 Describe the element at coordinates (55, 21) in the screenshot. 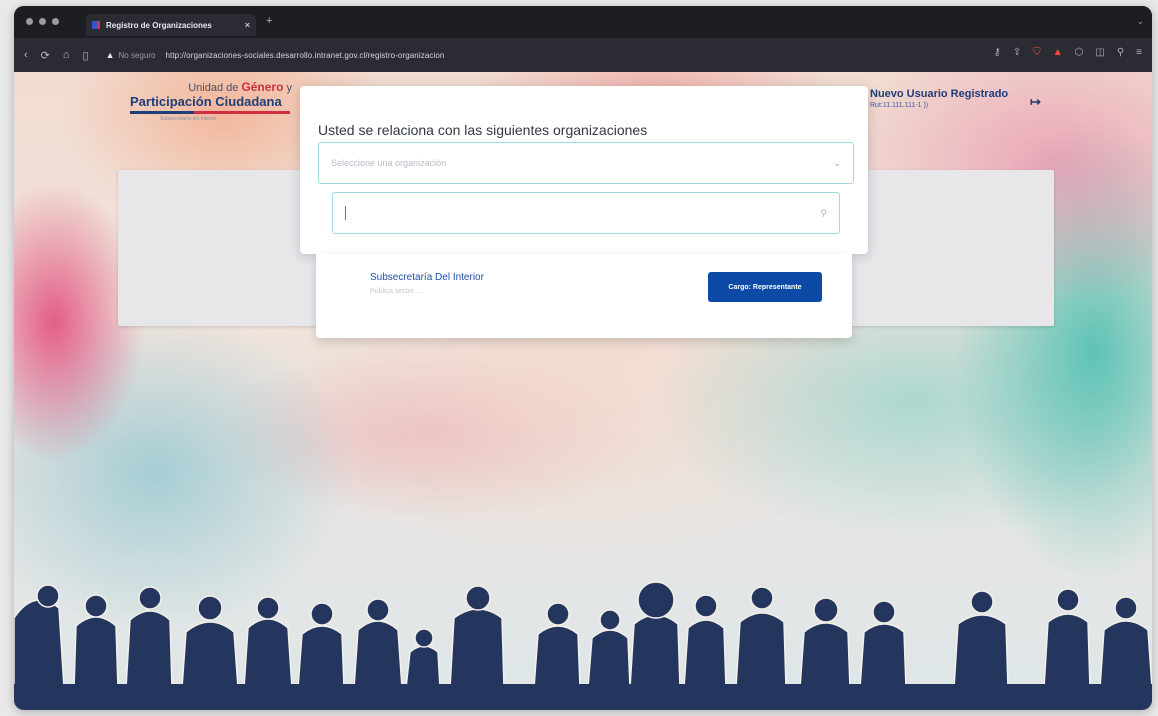

I see `window-maximize-dot` at that location.